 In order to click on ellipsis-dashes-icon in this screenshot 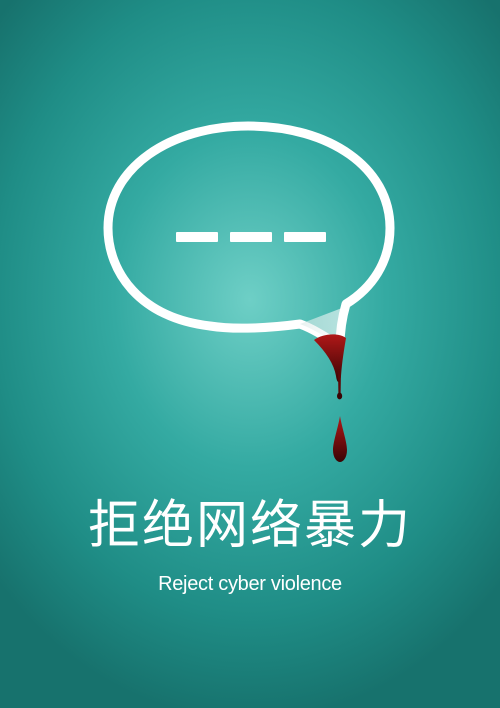, I will do `click(251, 237)`.